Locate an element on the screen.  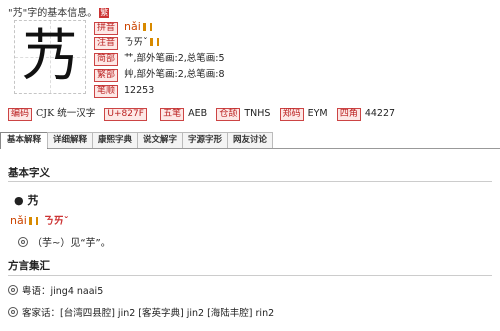
tab-ziyuan: 字源字形 is located at coordinates (205, 140).